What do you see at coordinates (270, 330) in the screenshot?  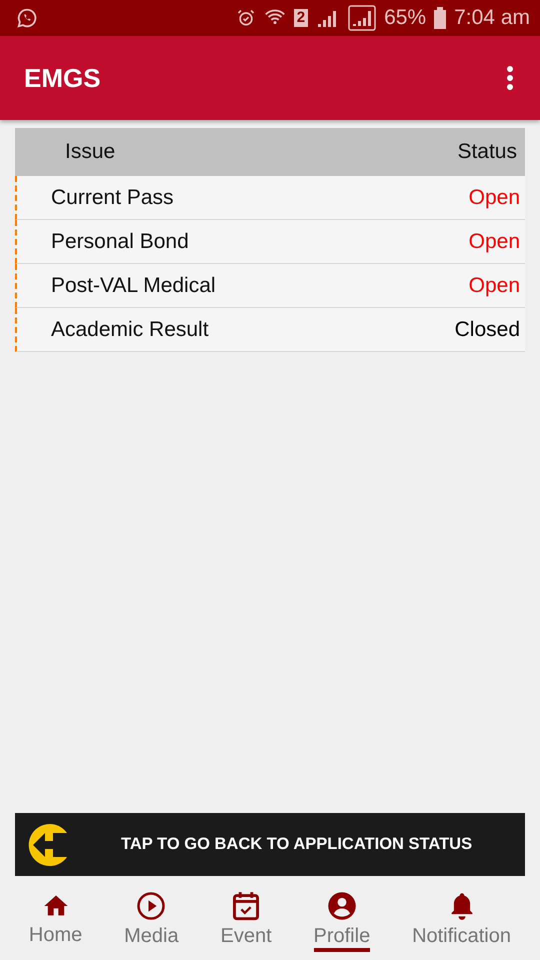 I see `table-row: Academic Result Closed` at bounding box center [270, 330].